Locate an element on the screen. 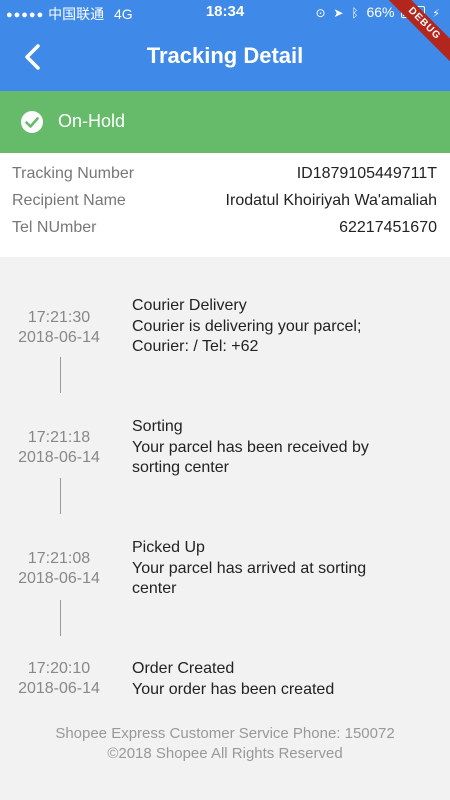  event-description: Your order has been created is located at coordinates (233, 689).